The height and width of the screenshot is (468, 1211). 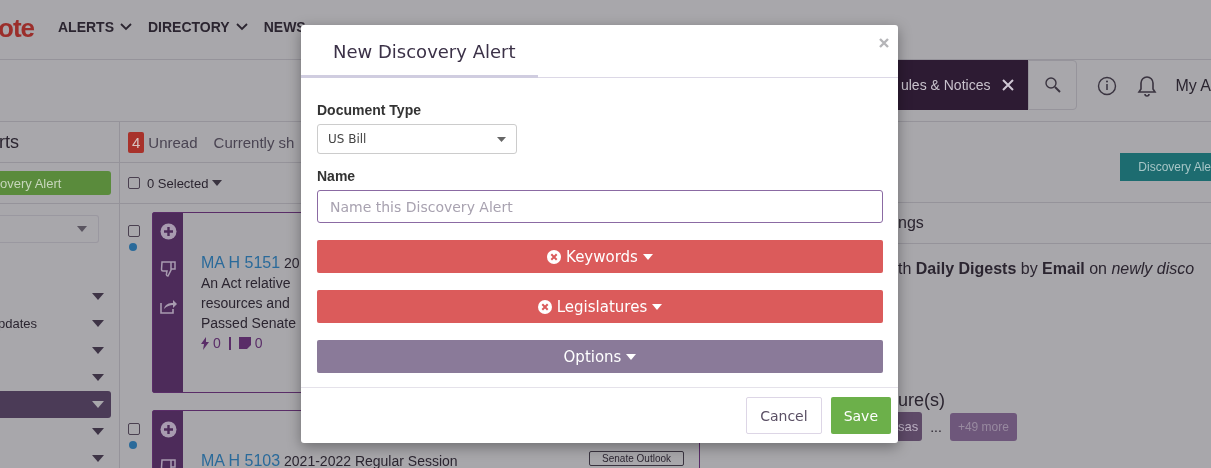 What do you see at coordinates (9, 142) in the screenshot?
I see `sidebar-title: rts` at bounding box center [9, 142].